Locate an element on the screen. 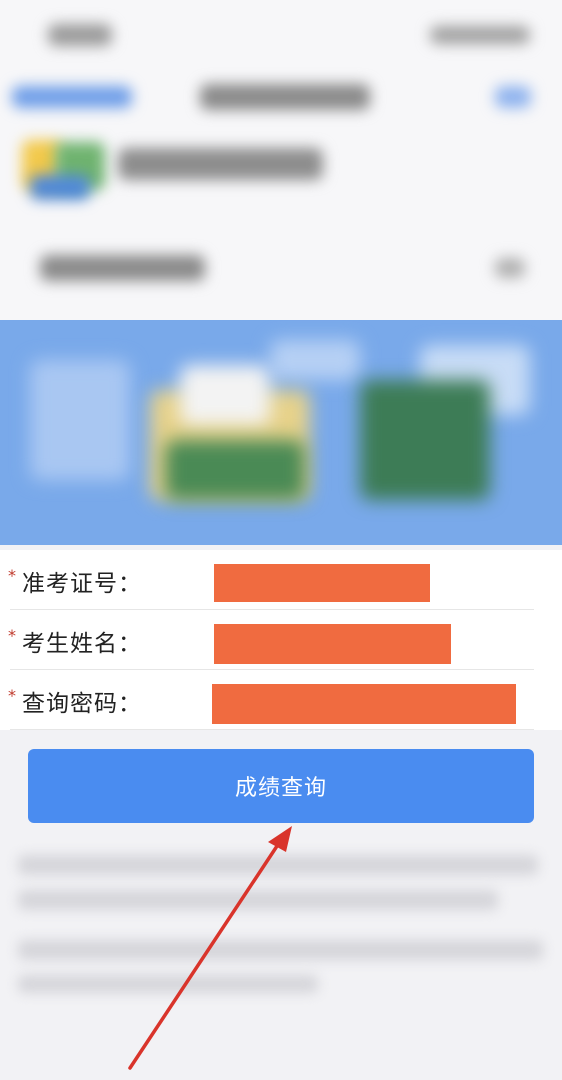 Image resolution: width=562 pixels, height=1080 pixels. status-bar-icons-blurred is located at coordinates (480, 35).